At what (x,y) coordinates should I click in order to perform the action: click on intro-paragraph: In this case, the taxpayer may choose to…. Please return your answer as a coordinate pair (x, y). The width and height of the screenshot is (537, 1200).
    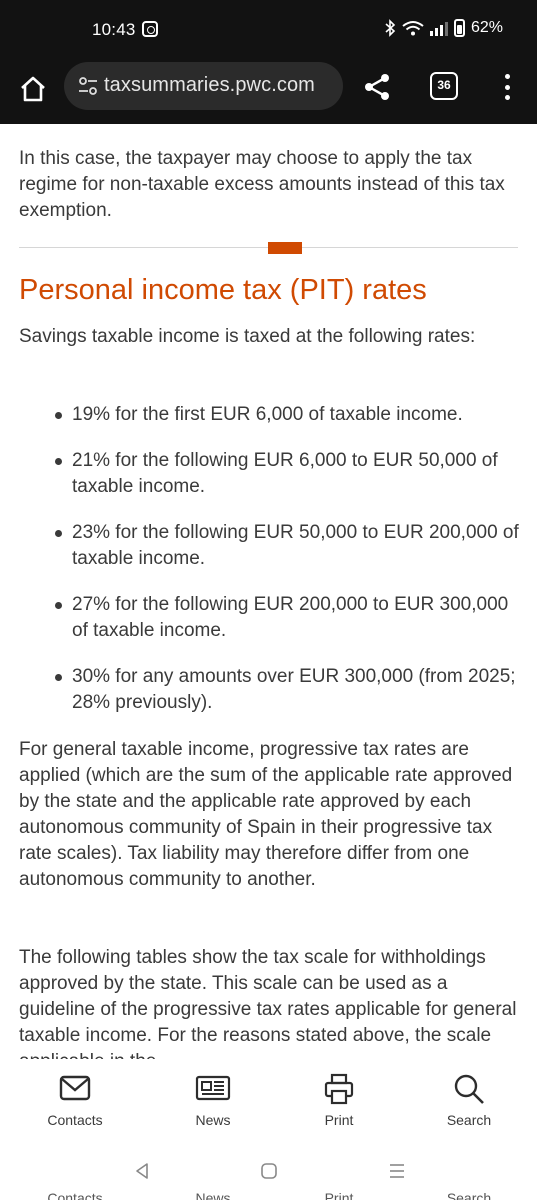
    Looking at the image, I should click on (262, 184).